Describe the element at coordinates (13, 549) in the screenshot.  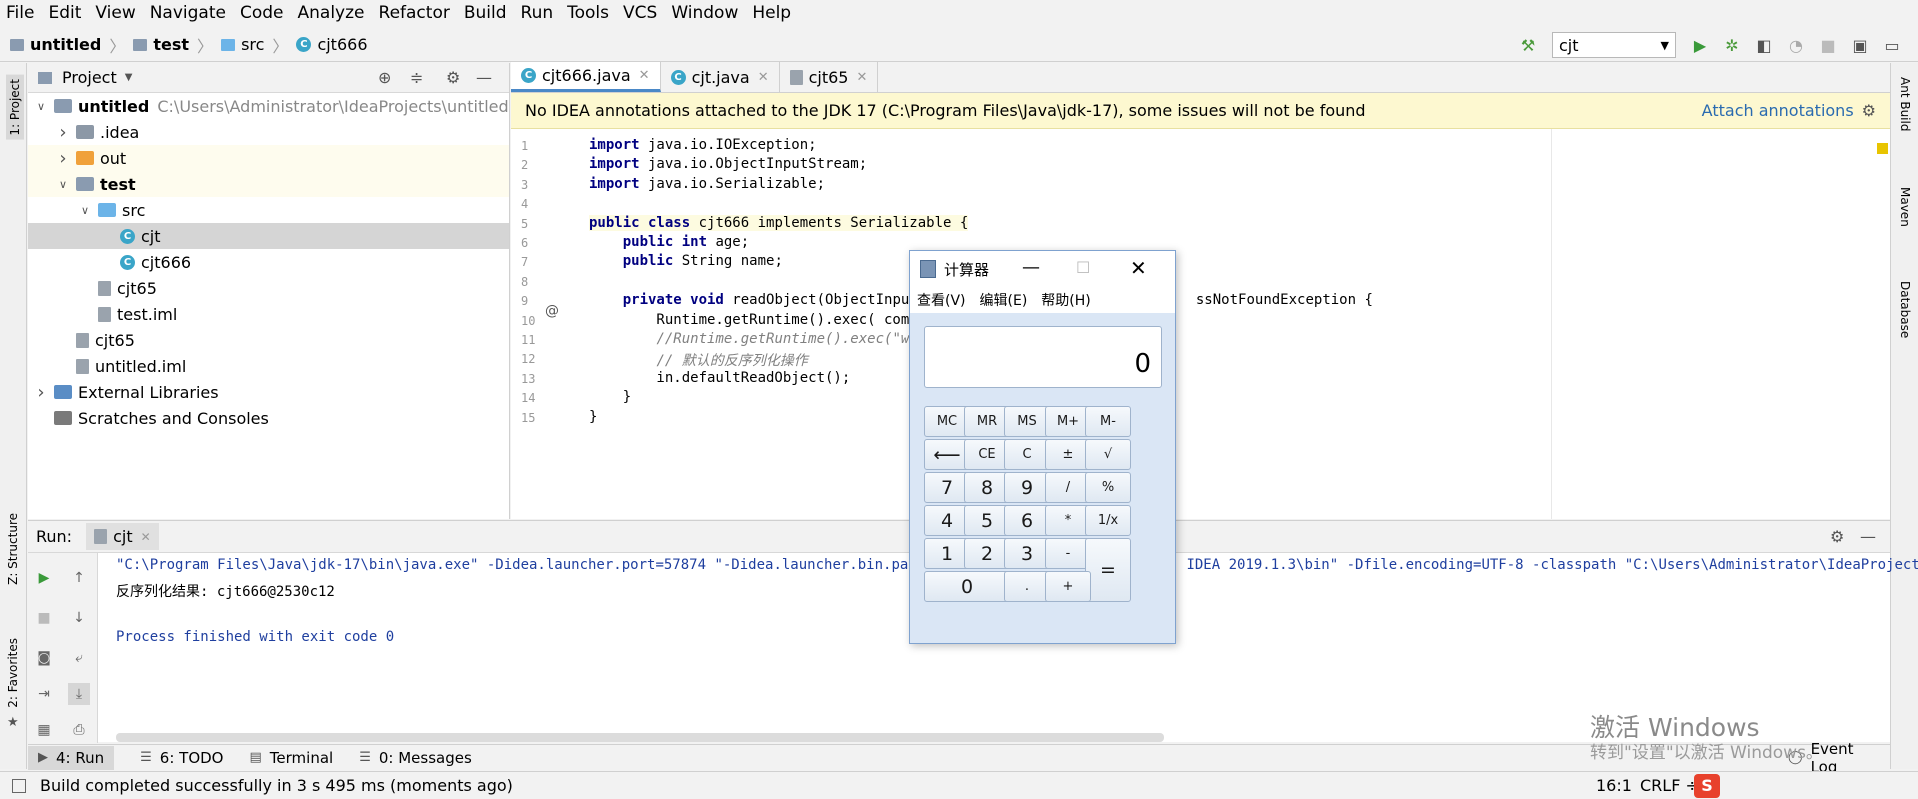
I see `structure-tool-tab: Z: Structure` at that location.